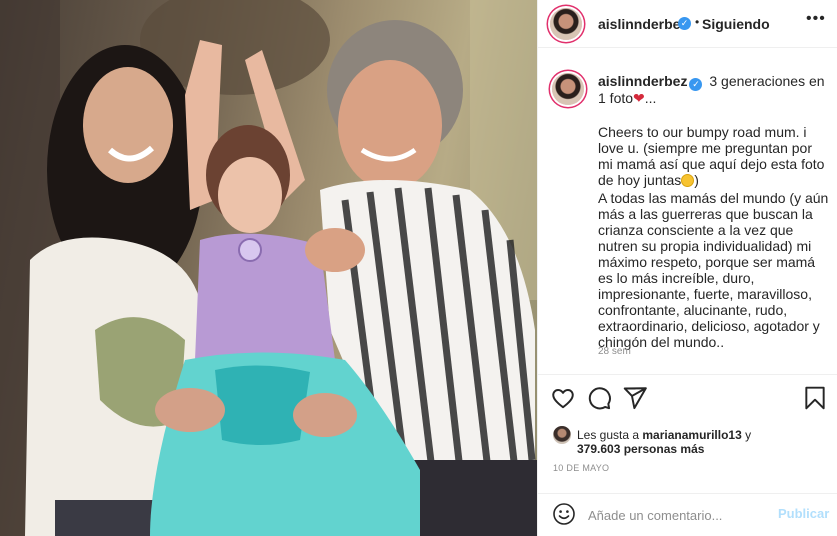 The image size is (837, 536). I want to click on more-options-icon: •••, so click(816, 19).